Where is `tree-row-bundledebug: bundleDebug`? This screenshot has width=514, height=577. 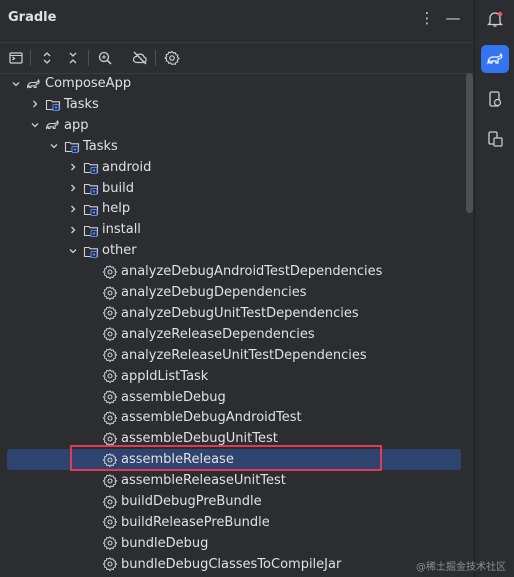 tree-row-bundledebug: bundleDebug is located at coordinates (233, 543).